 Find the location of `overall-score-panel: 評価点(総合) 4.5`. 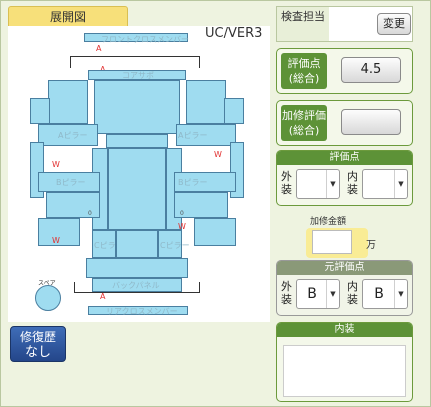

overall-score-panel: 評価点(総合) 4.5 is located at coordinates (344, 71).